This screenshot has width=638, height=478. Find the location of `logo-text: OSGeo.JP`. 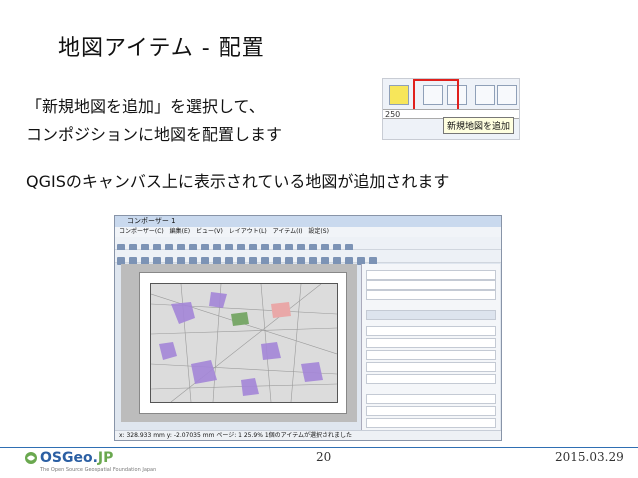

logo-text: OSGeo.JP is located at coordinates (76, 458).